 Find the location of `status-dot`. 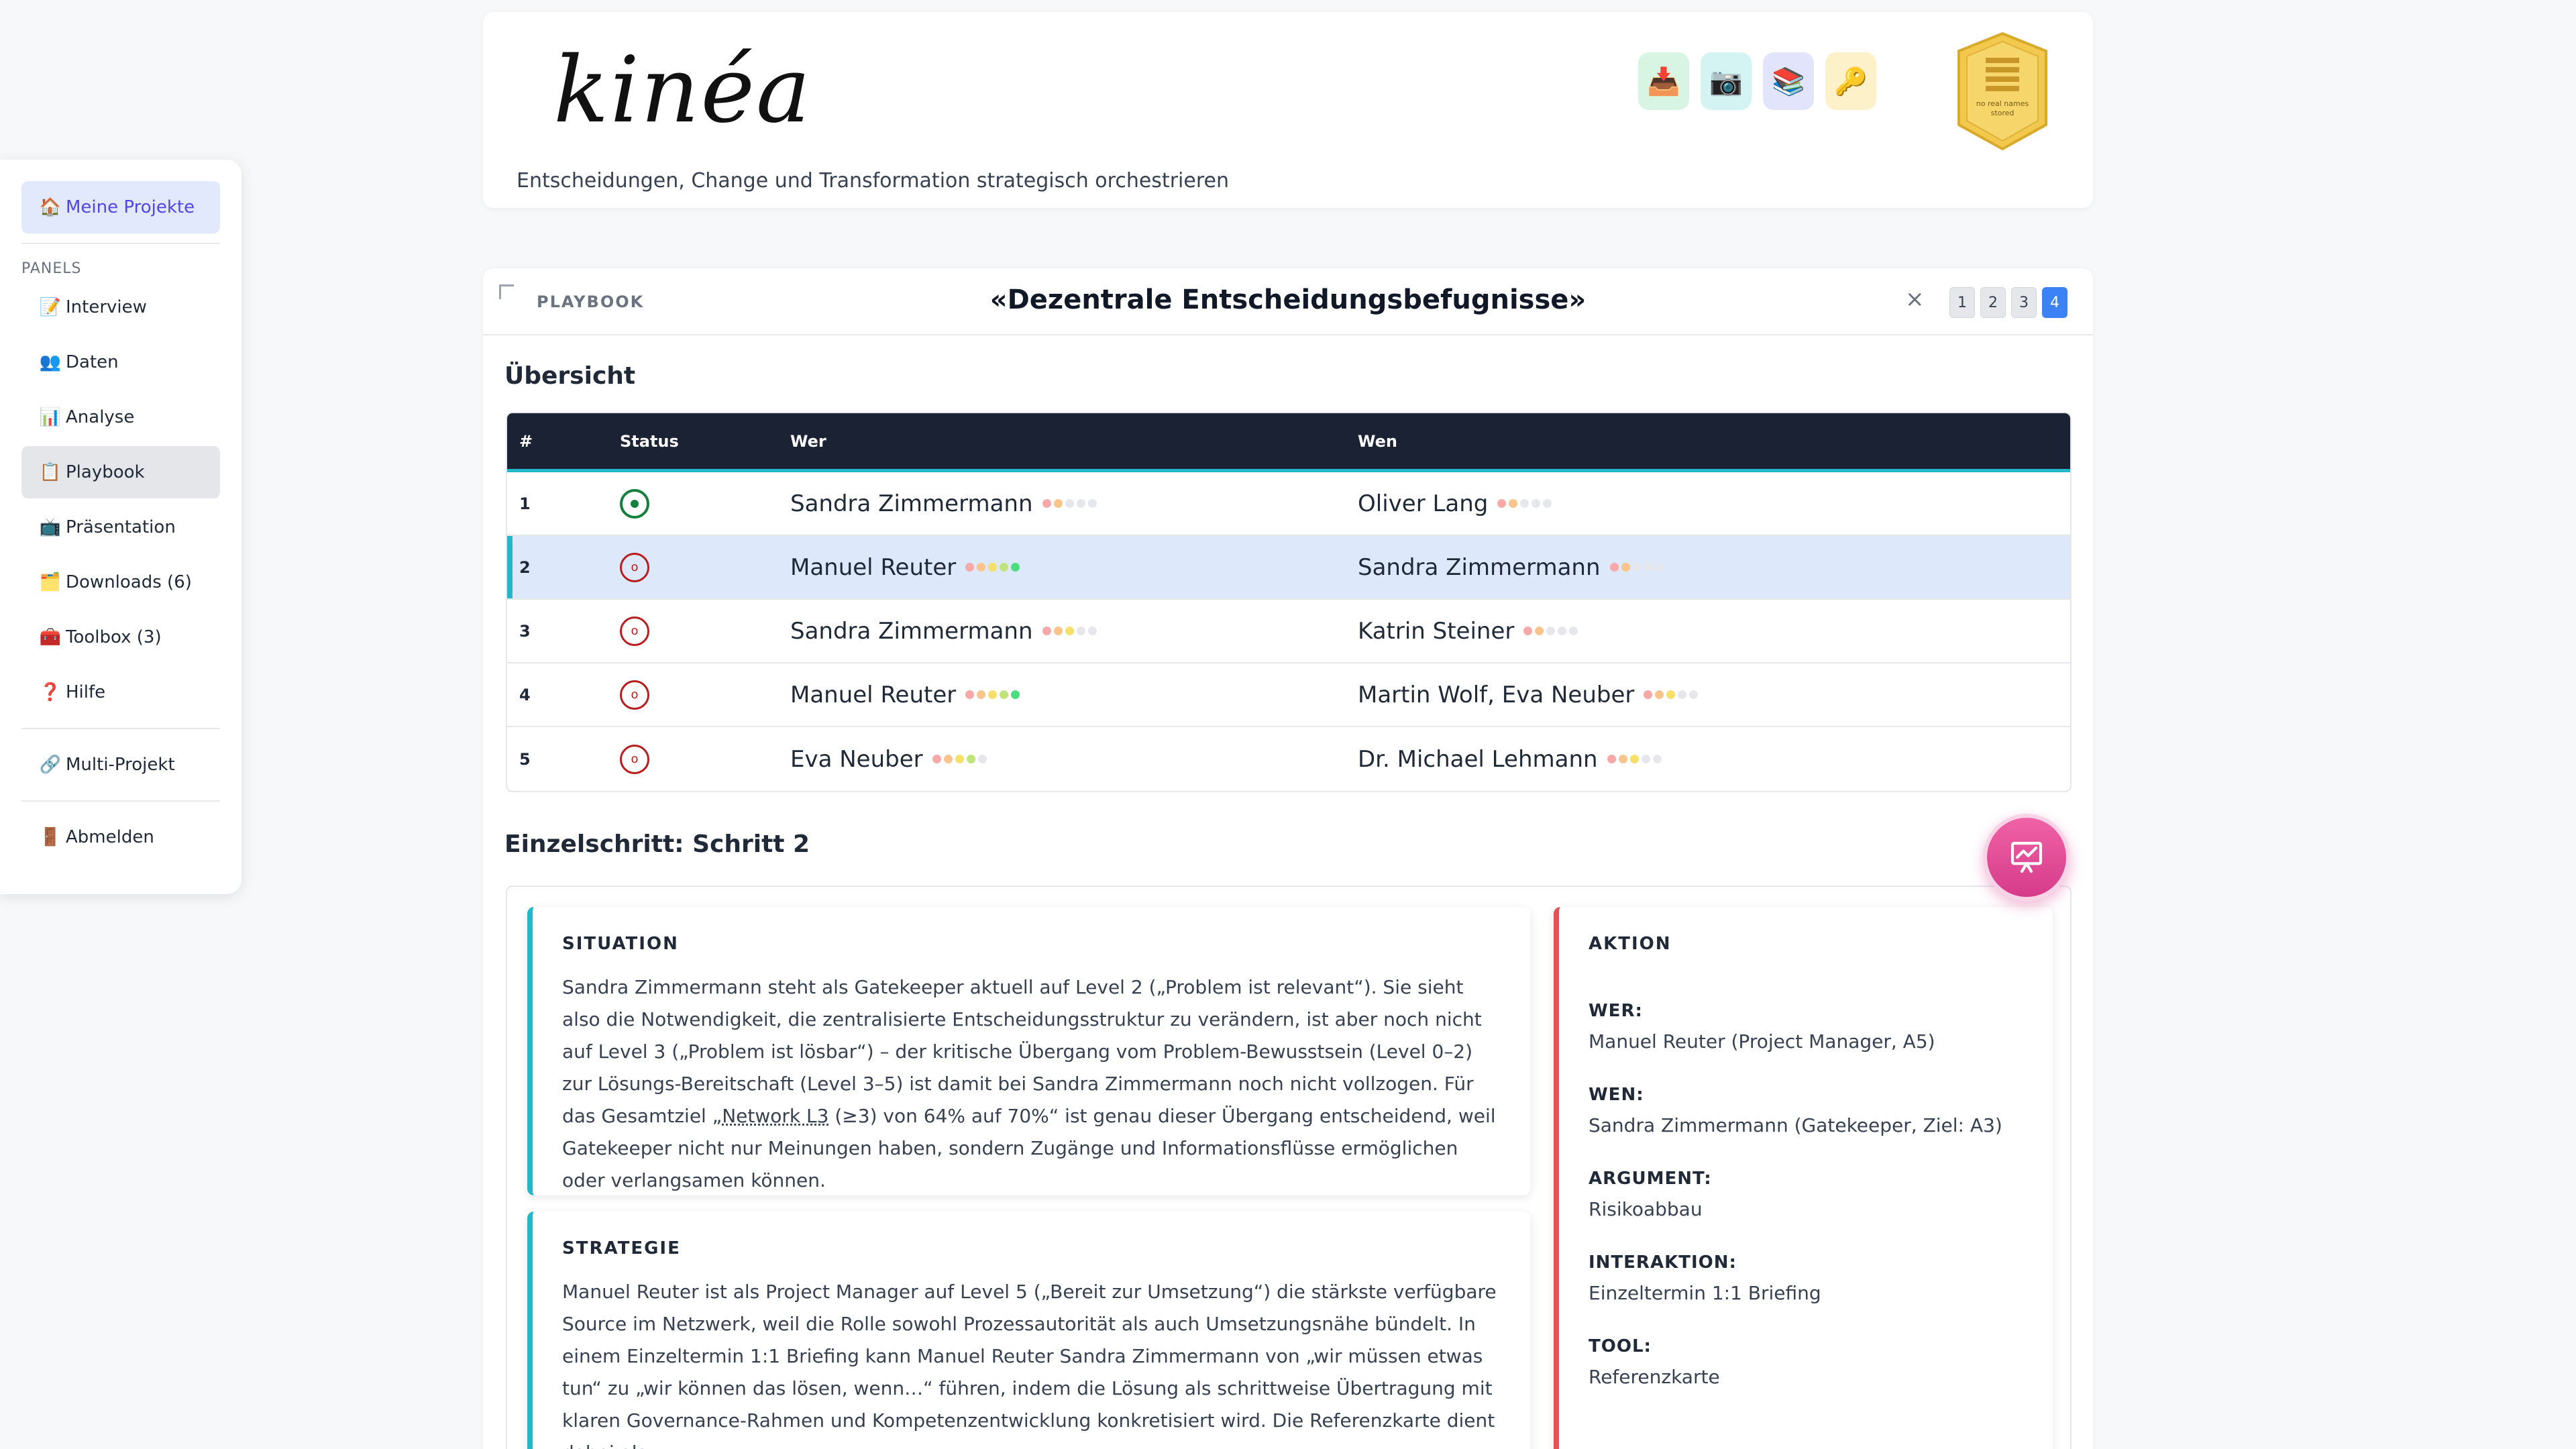

status-dot is located at coordinates (635, 503).